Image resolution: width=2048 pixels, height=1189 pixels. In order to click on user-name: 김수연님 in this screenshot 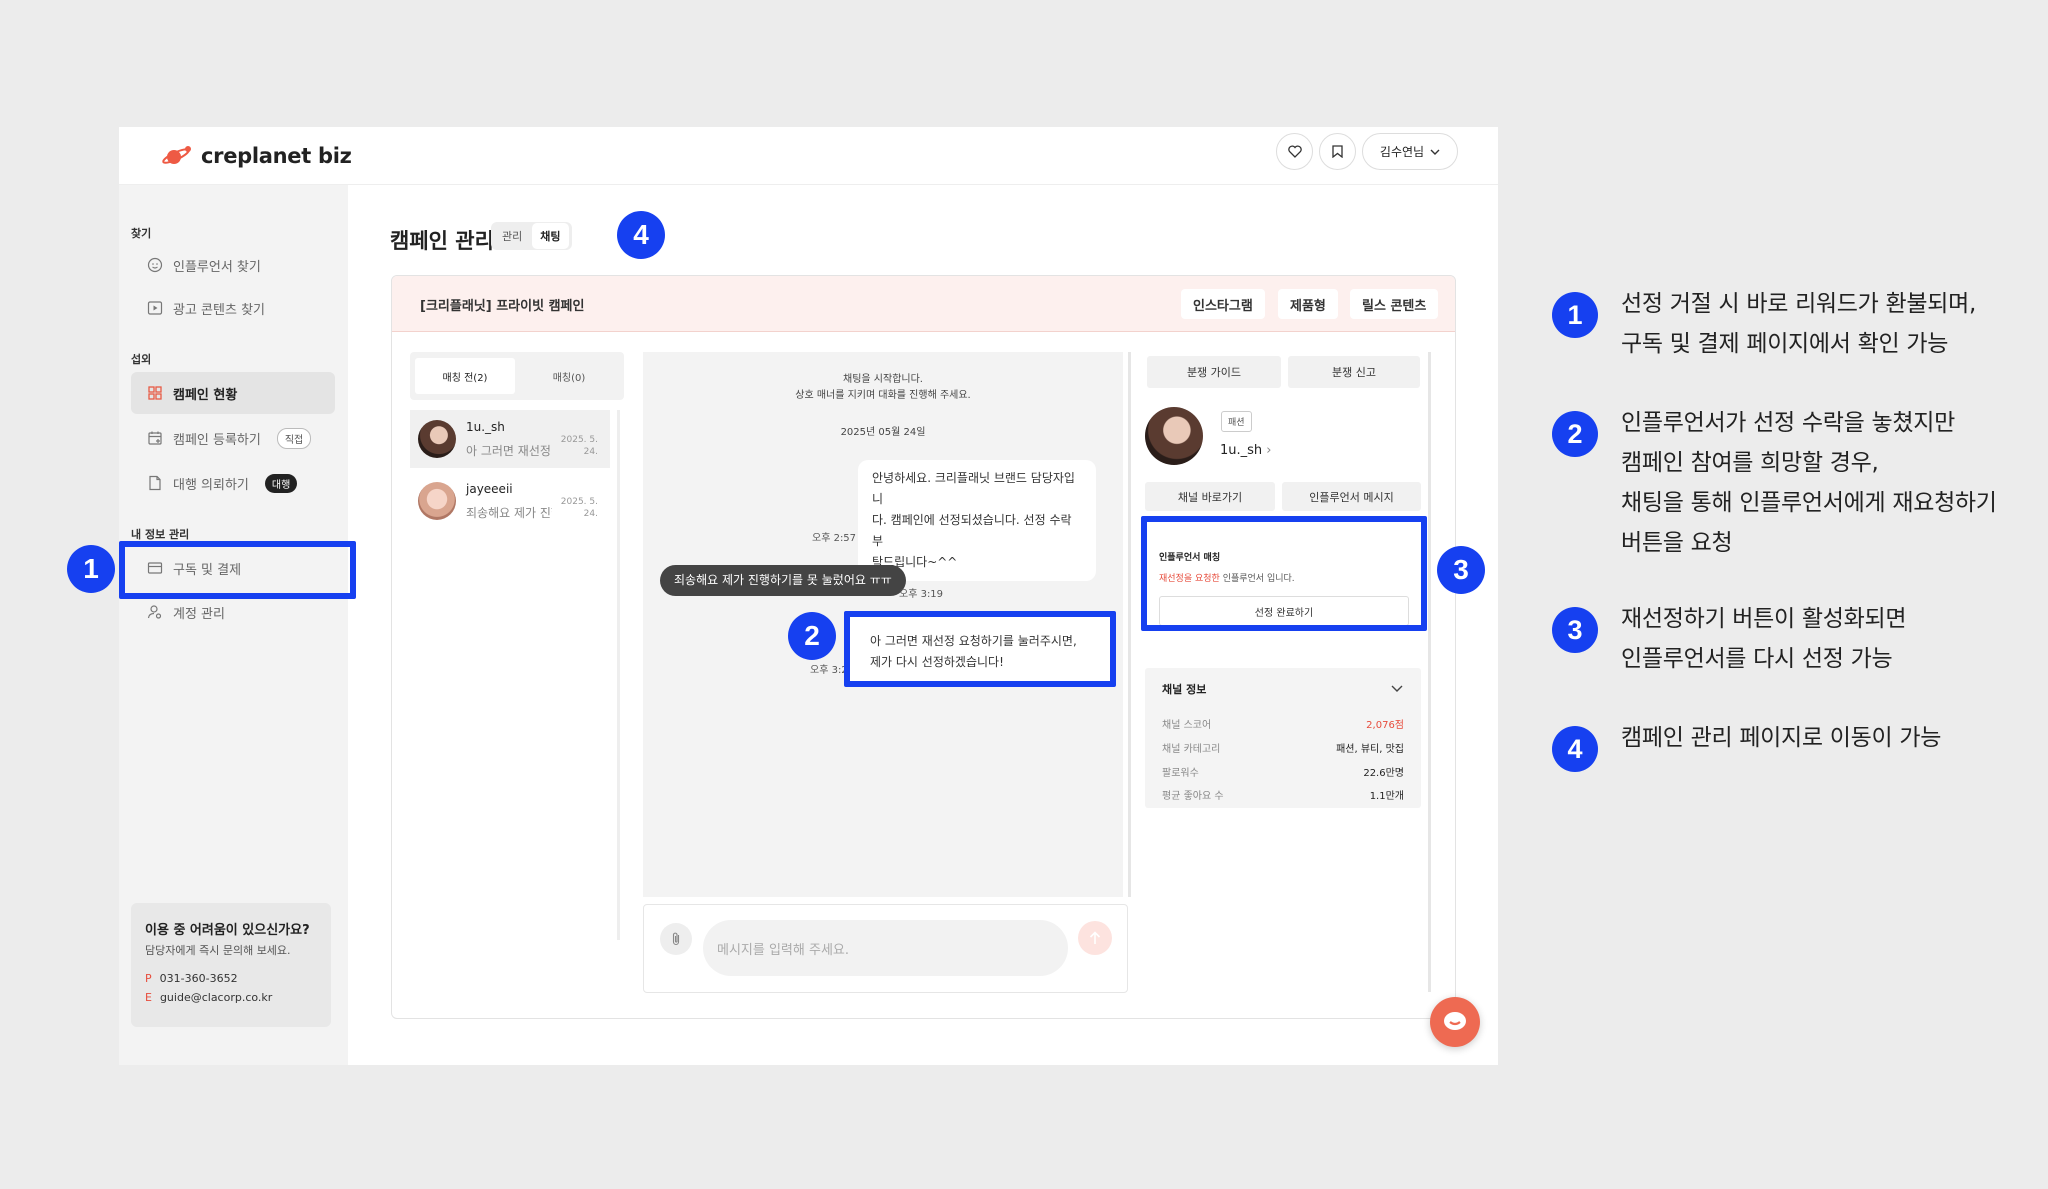, I will do `click(1402, 152)`.